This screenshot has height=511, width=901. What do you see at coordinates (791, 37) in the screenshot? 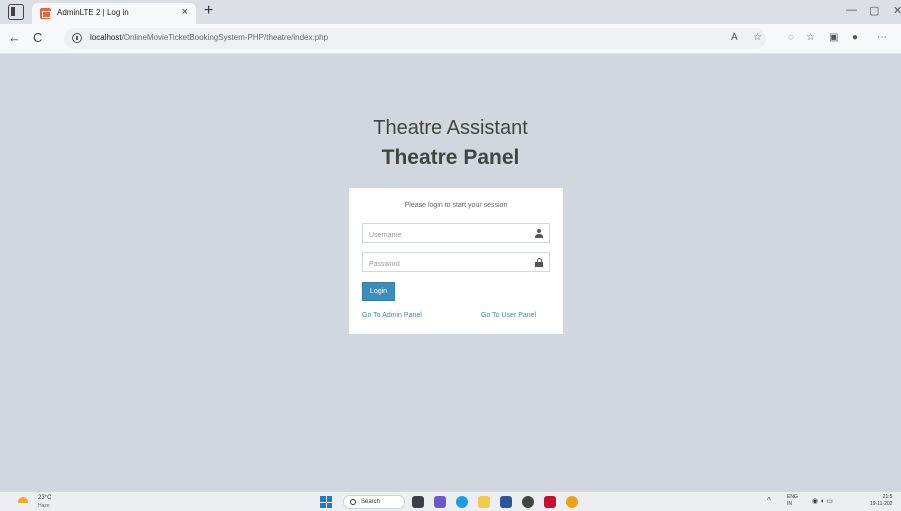
I see `browser-copilot-icon: ◌` at bounding box center [791, 37].